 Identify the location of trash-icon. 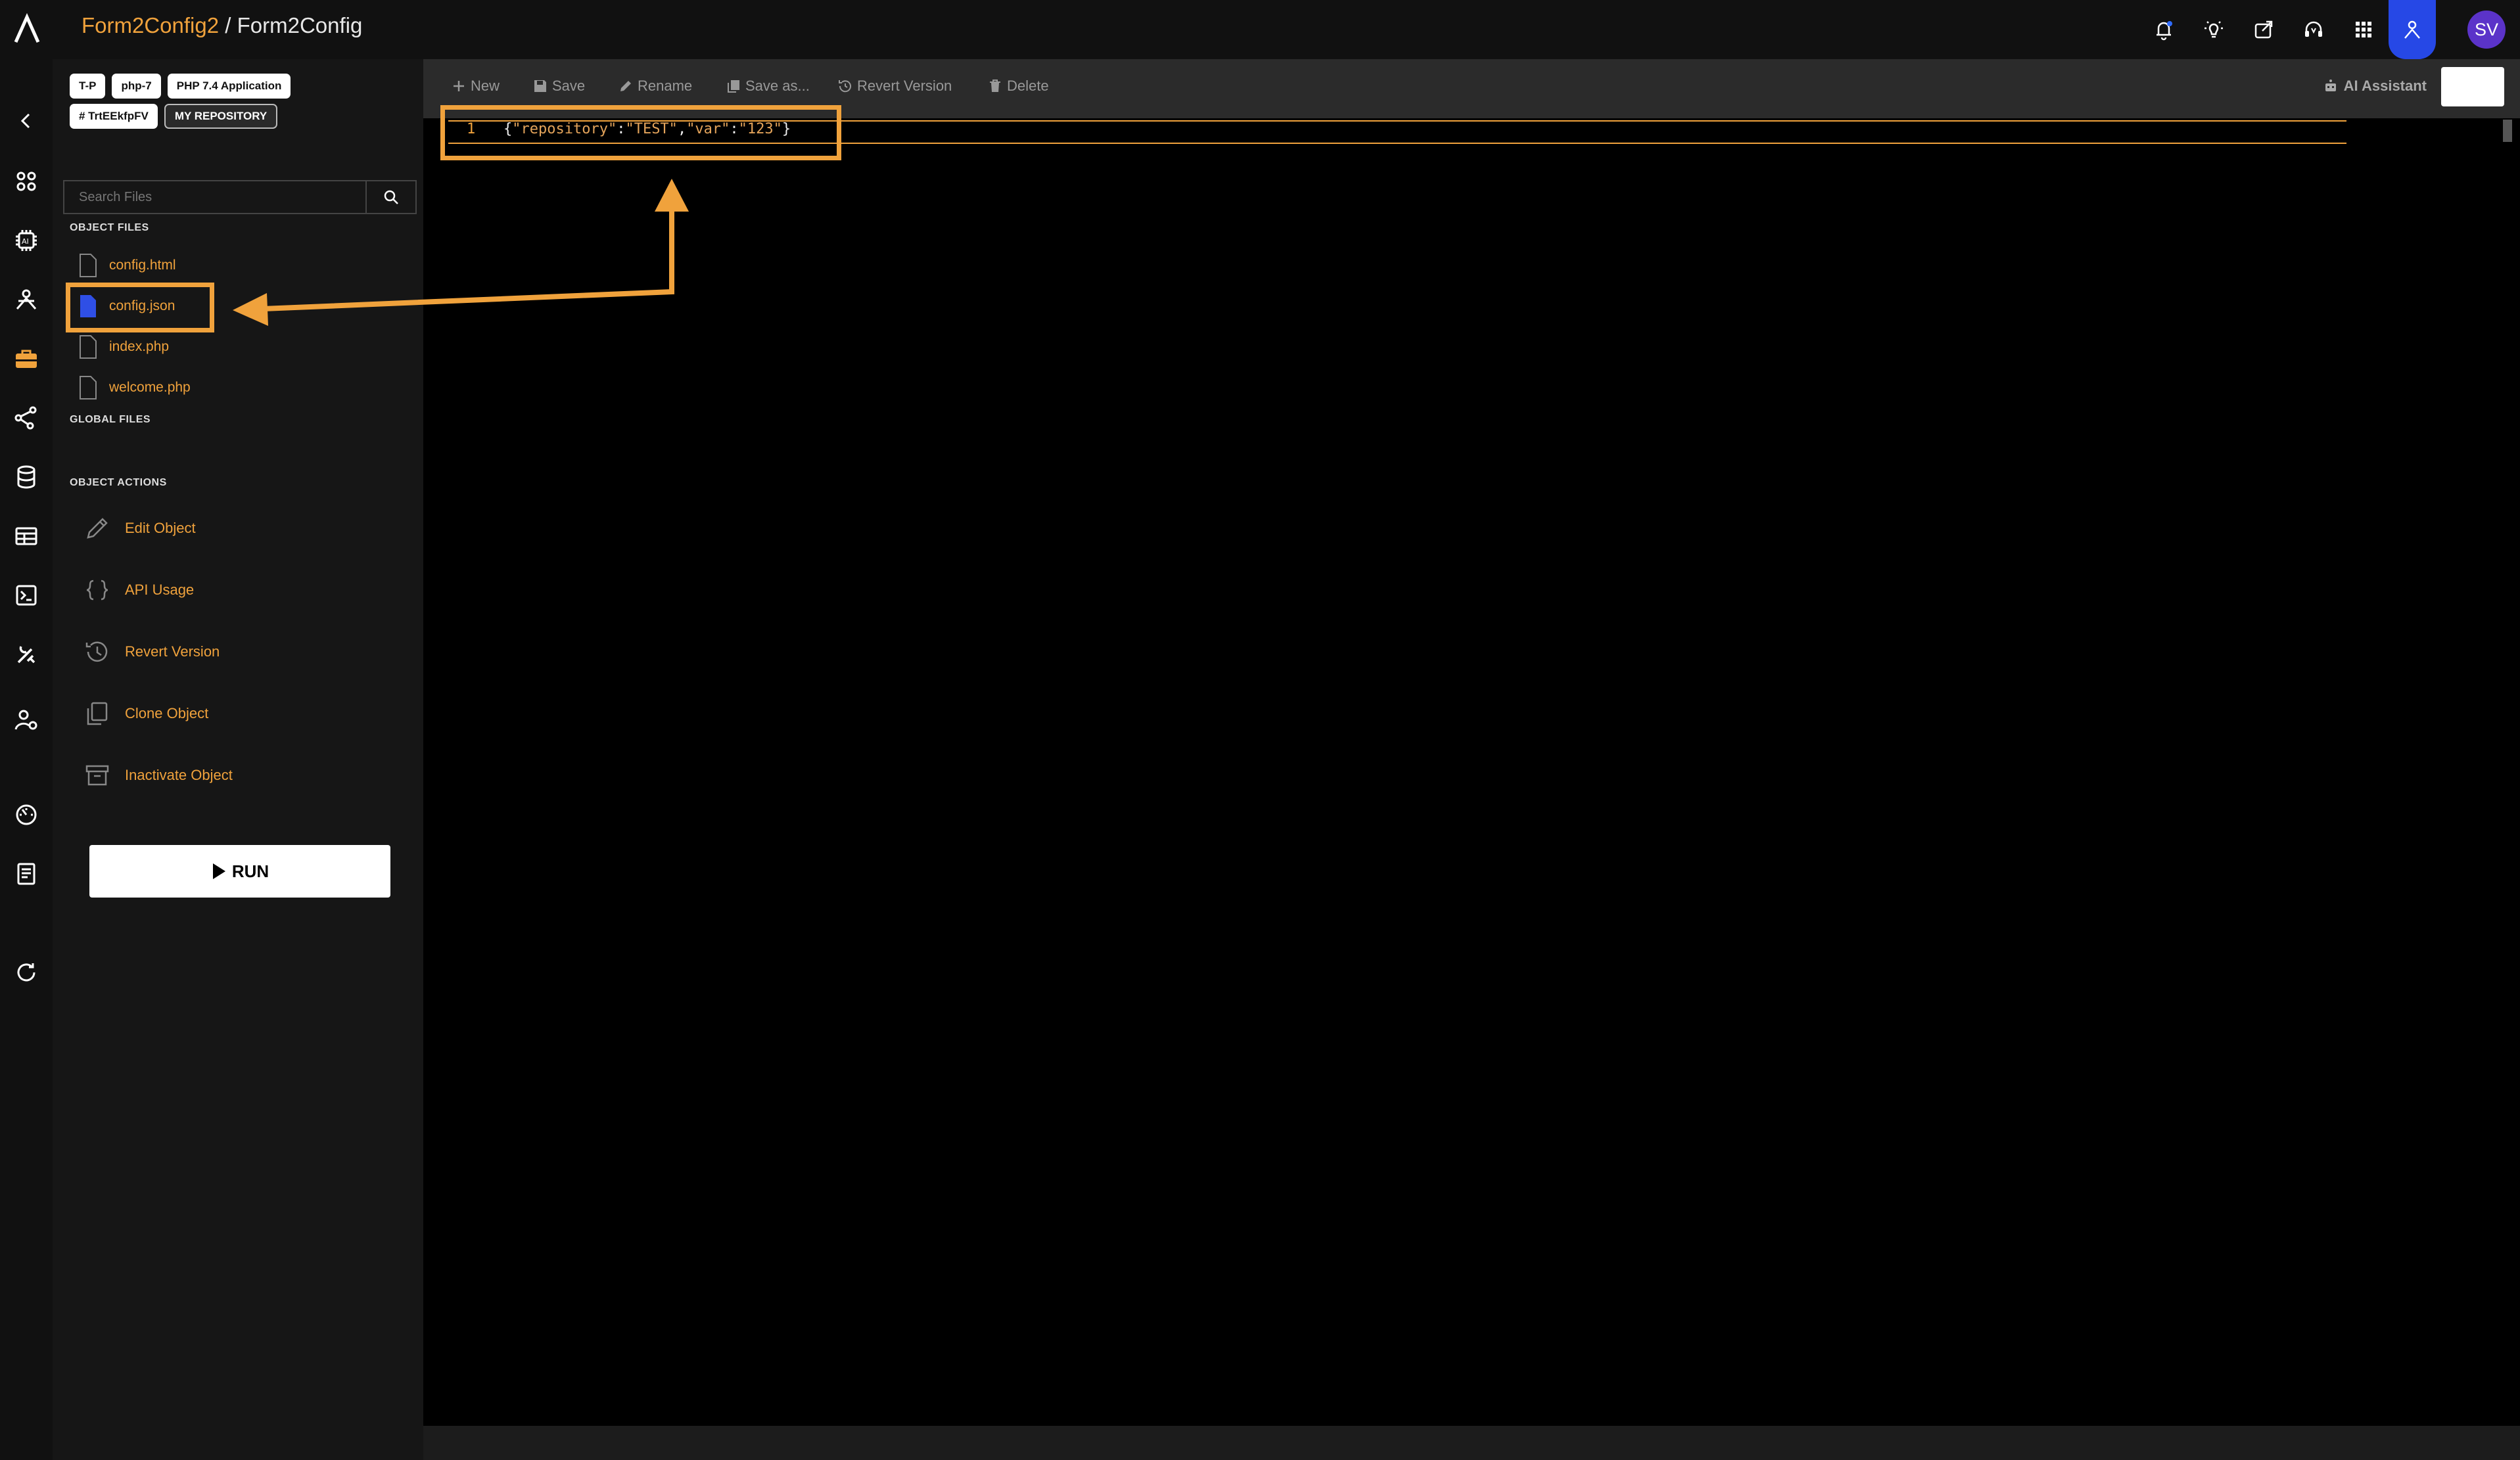
(995, 86).